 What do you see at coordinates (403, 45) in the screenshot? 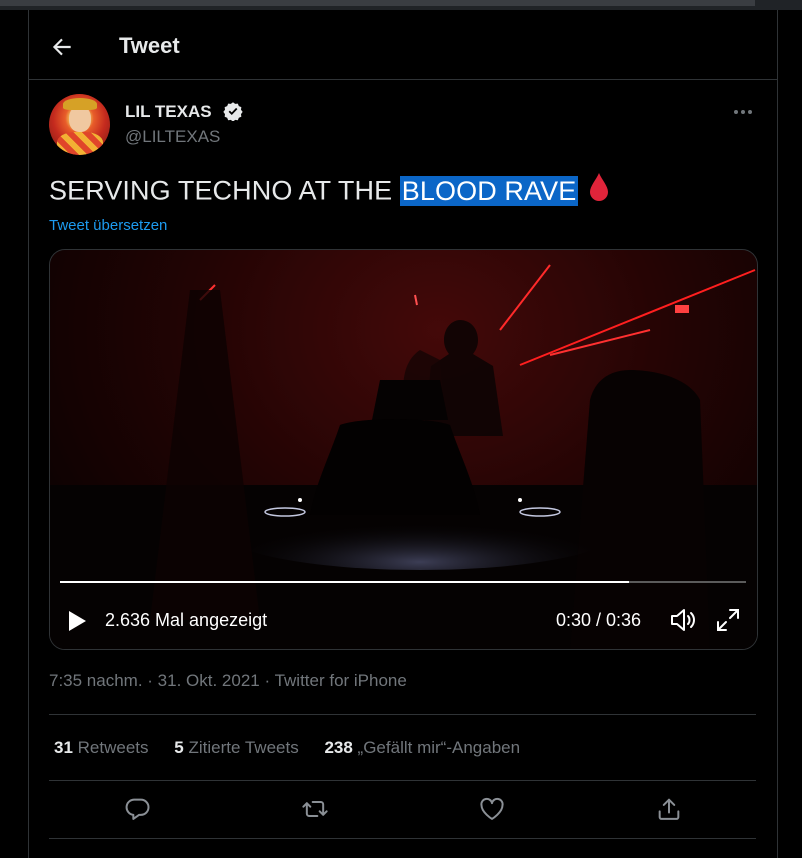
I see `page-header: Tweet` at bounding box center [403, 45].